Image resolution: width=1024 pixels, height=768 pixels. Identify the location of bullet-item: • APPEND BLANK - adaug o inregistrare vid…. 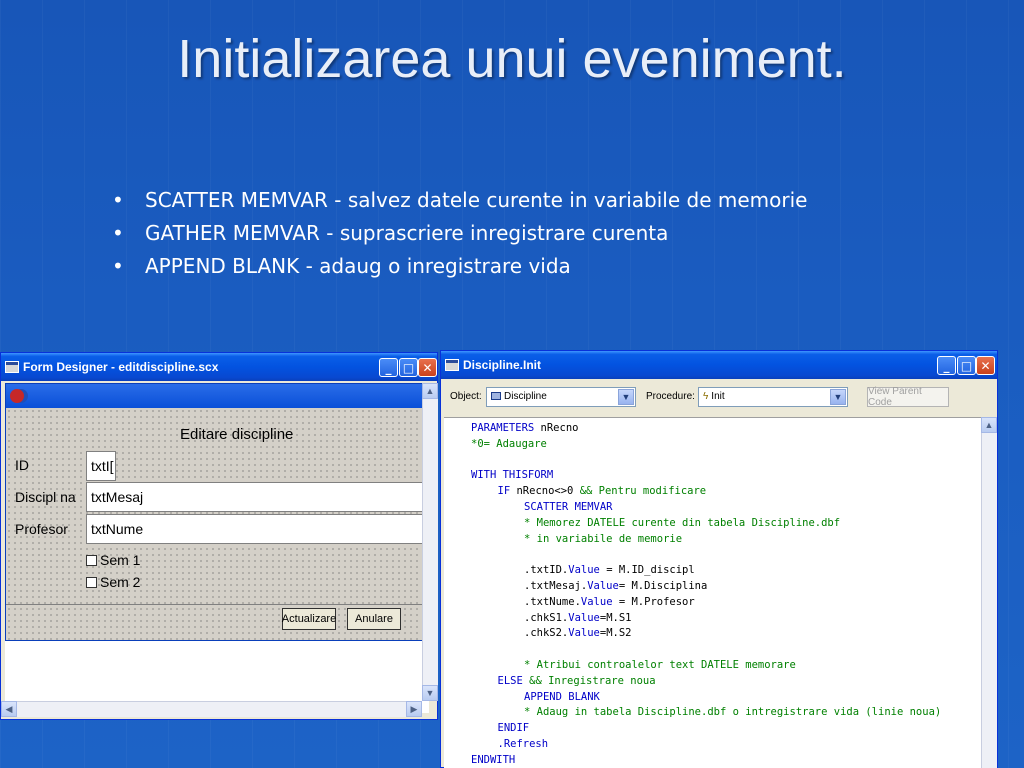
(459, 266).